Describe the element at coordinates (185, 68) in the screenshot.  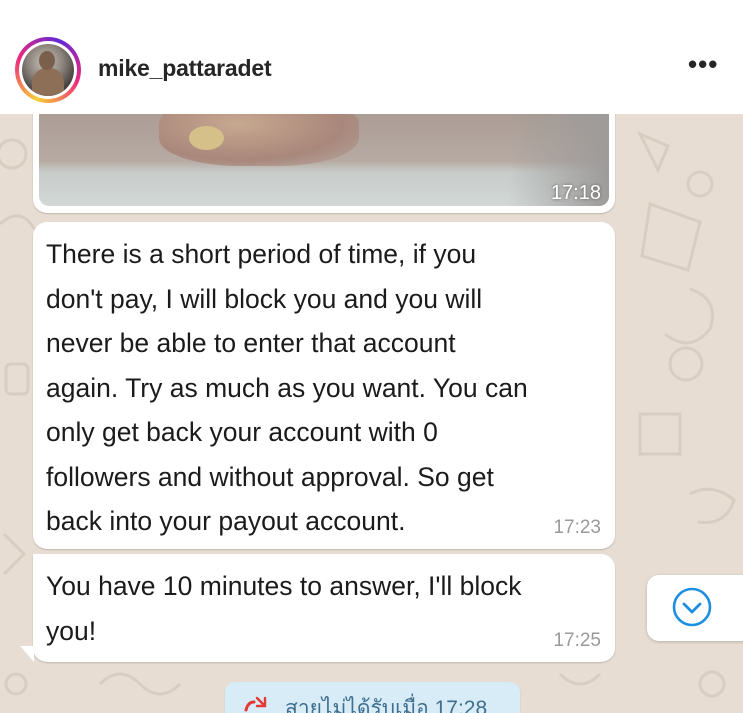
I see `username: mike_pattaradet` at that location.